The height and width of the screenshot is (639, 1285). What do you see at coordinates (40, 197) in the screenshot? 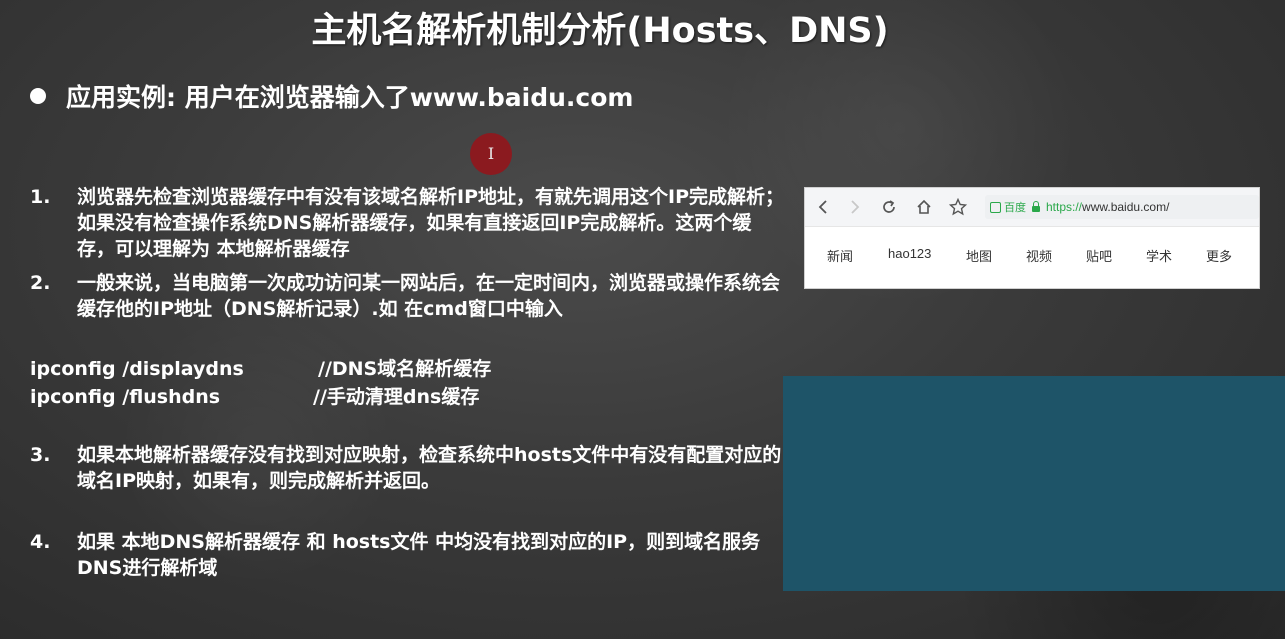
I see `list-item-number: 1.` at bounding box center [40, 197].